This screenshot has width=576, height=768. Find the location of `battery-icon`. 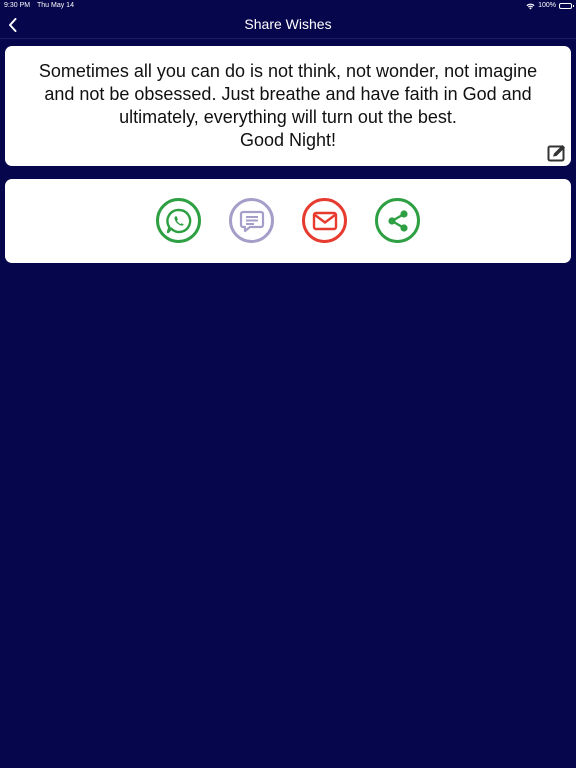

battery-icon is located at coordinates (566, 6).